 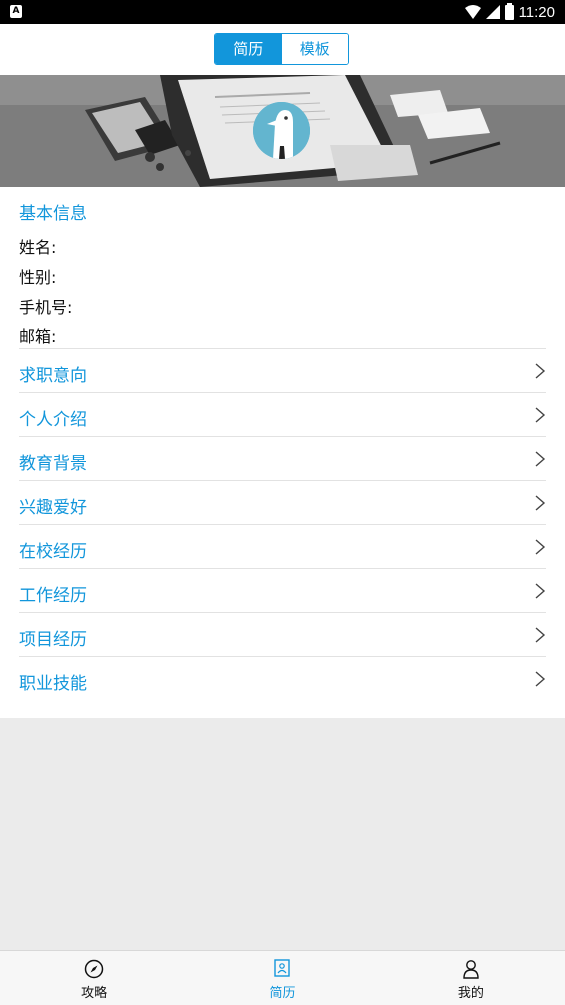 What do you see at coordinates (53, 214) in the screenshot?
I see `basic-info-title: 基本信息` at bounding box center [53, 214].